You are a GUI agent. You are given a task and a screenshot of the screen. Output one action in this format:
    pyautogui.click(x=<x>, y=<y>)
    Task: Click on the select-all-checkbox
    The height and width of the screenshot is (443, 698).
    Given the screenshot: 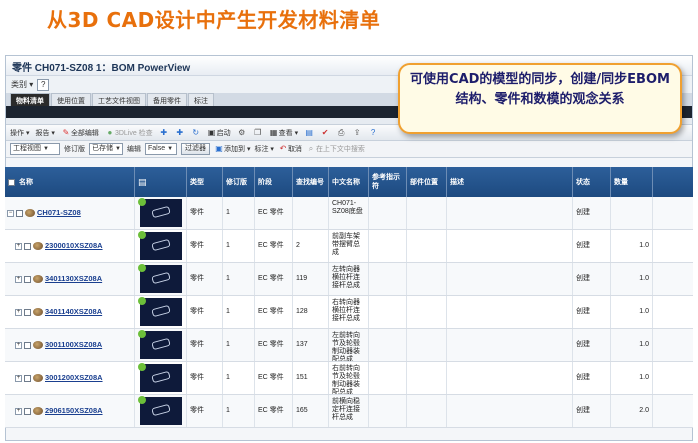 What is the action you would take?
    pyautogui.click(x=11, y=182)
    